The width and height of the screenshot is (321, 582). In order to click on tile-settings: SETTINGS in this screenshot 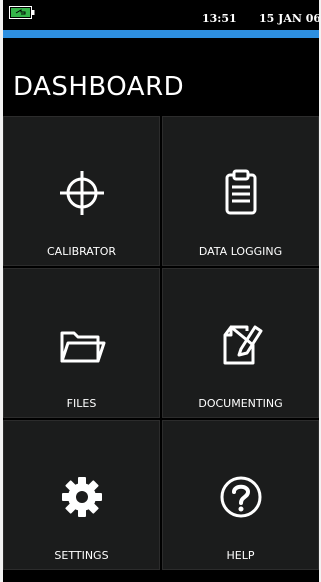, I will do `click(81, 495)`.